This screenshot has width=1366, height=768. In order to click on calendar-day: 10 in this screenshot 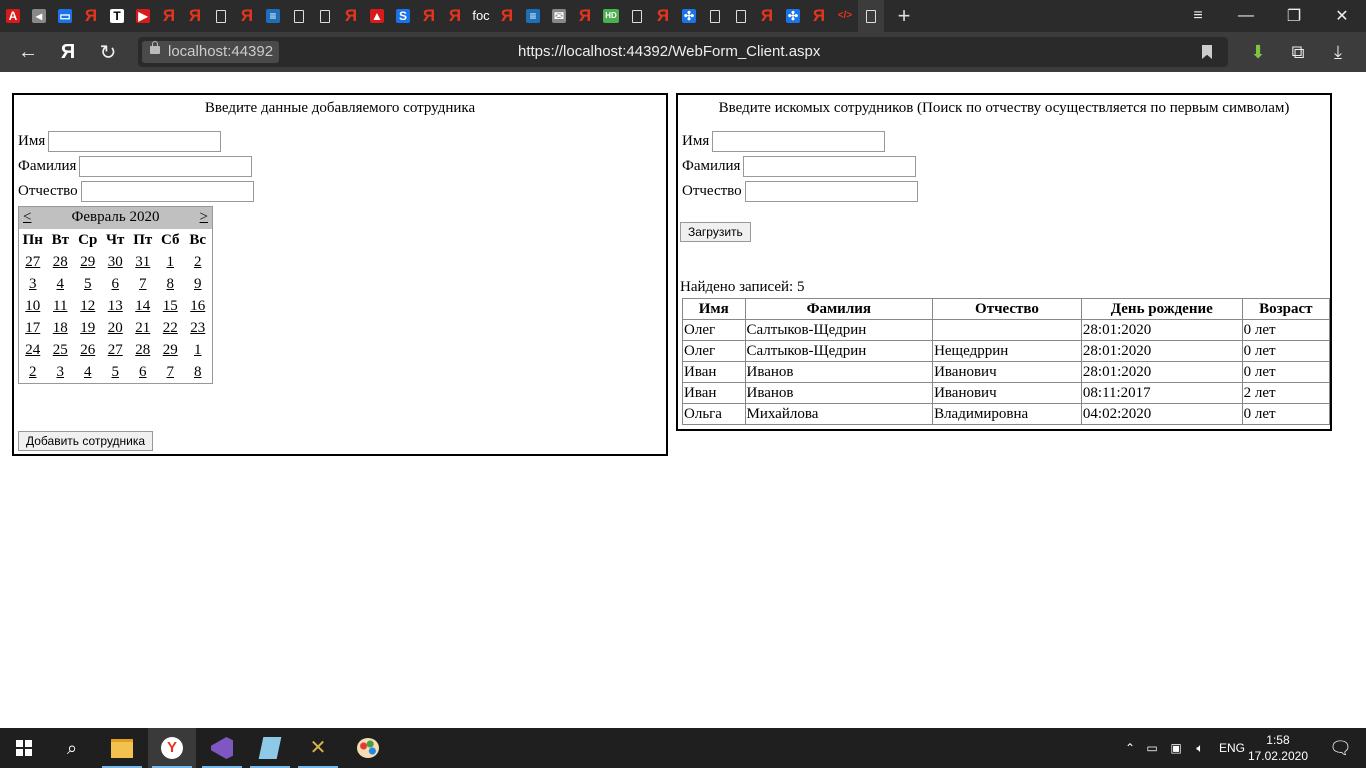, I will do `click(33, 306)`.